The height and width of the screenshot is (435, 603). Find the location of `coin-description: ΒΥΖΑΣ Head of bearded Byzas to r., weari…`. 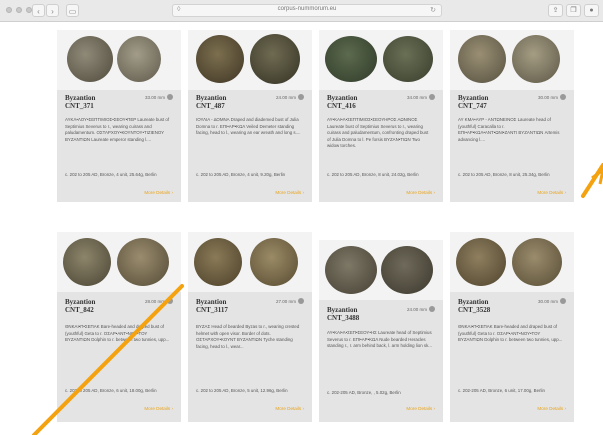

coin-description: ΒΥΖΑΣ Head of bearded Byzas to r., weari… is located at coordinates (248, 336).